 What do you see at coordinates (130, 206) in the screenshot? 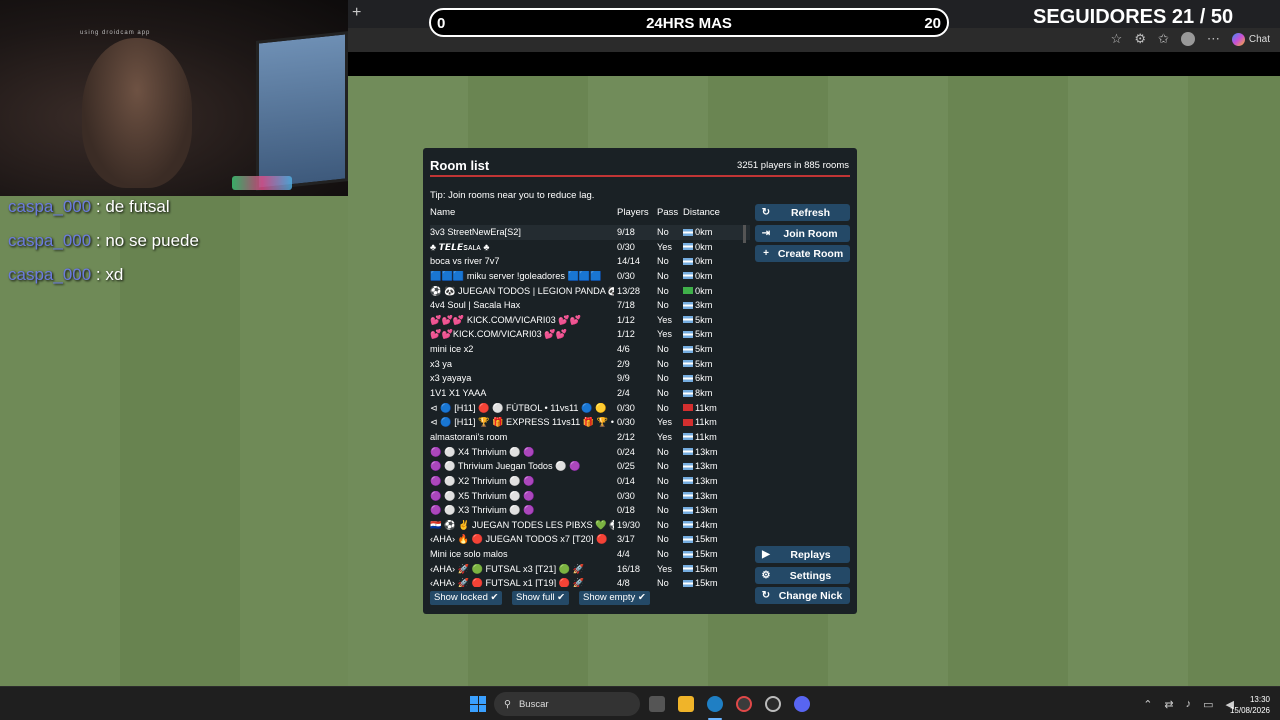
I see `chat-text: : de futsal` at bounding box center [130, 206].